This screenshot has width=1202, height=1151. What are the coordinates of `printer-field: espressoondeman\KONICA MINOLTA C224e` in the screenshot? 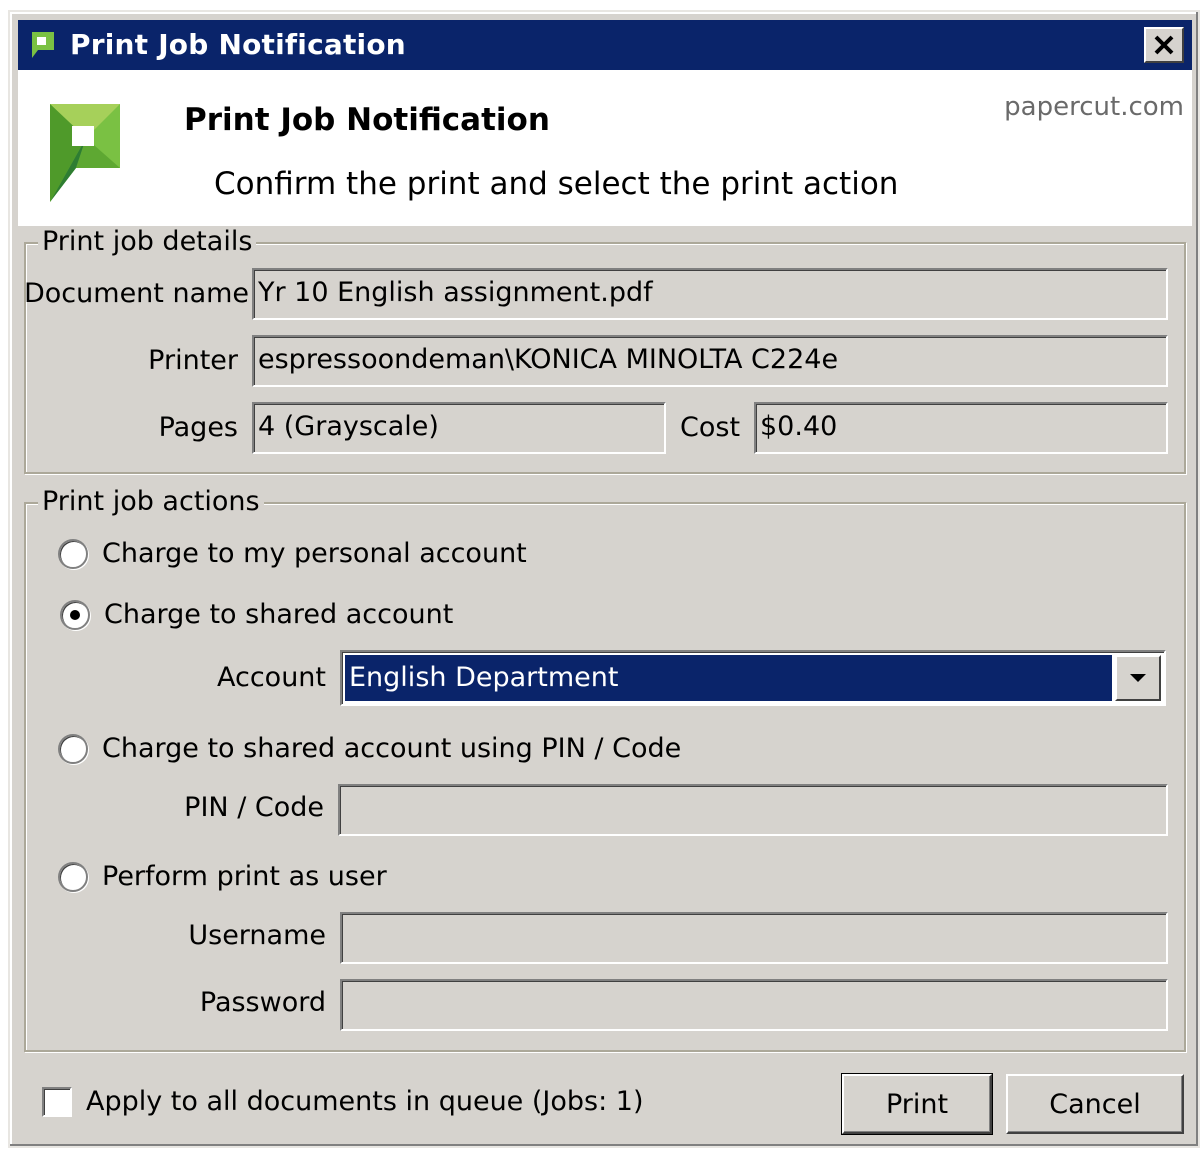 It's located at (710, 361).